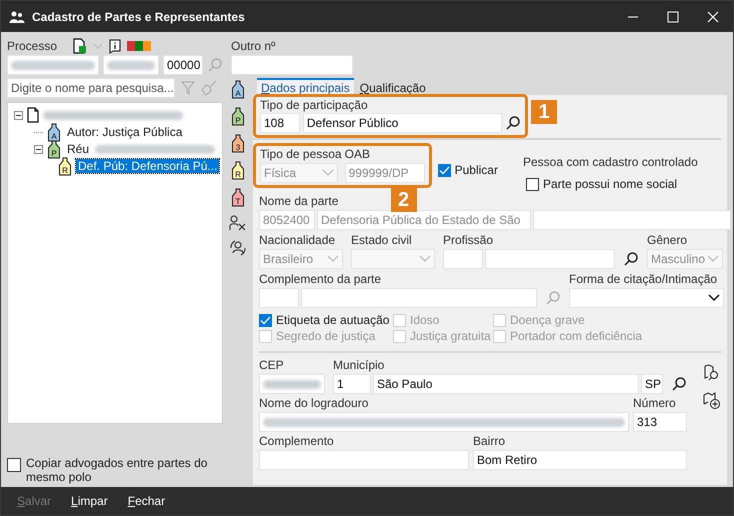  I want to click on map-search-icon, so click(712, 373).